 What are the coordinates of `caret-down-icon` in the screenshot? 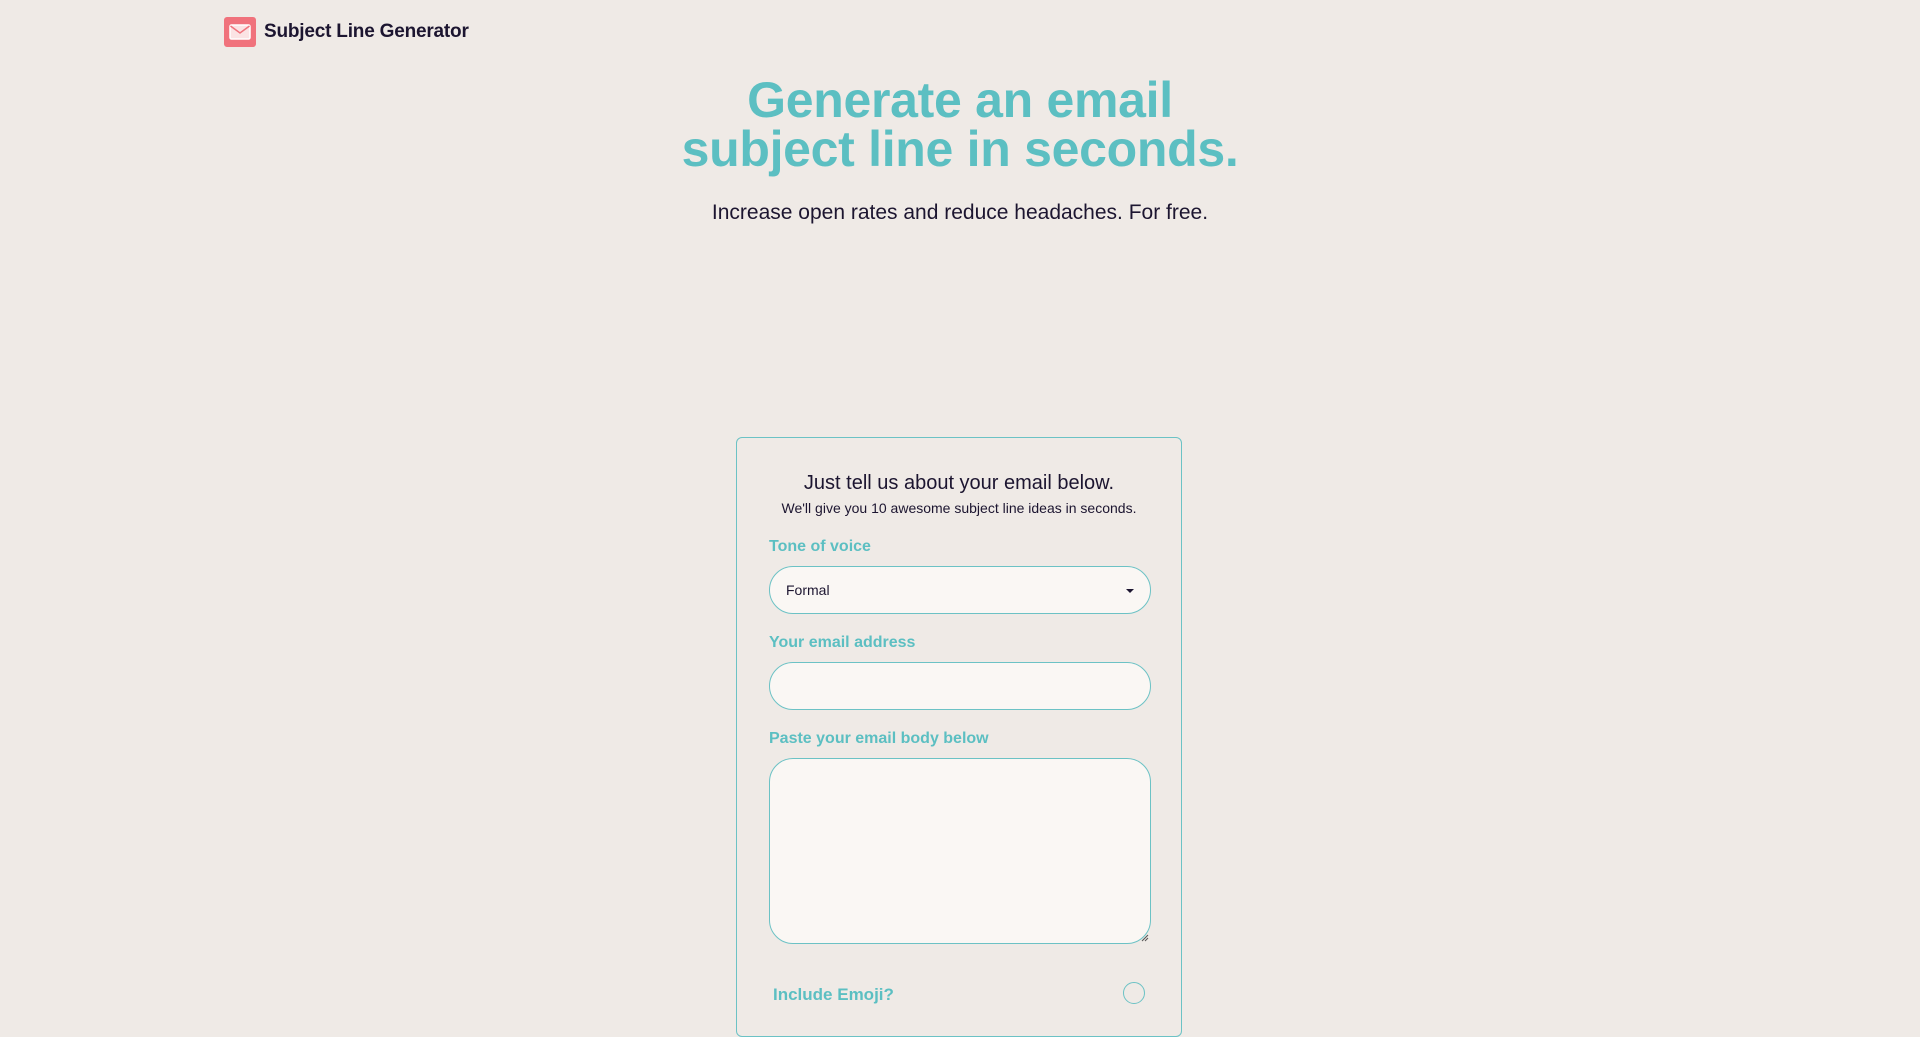 It's located at (1130, 591).